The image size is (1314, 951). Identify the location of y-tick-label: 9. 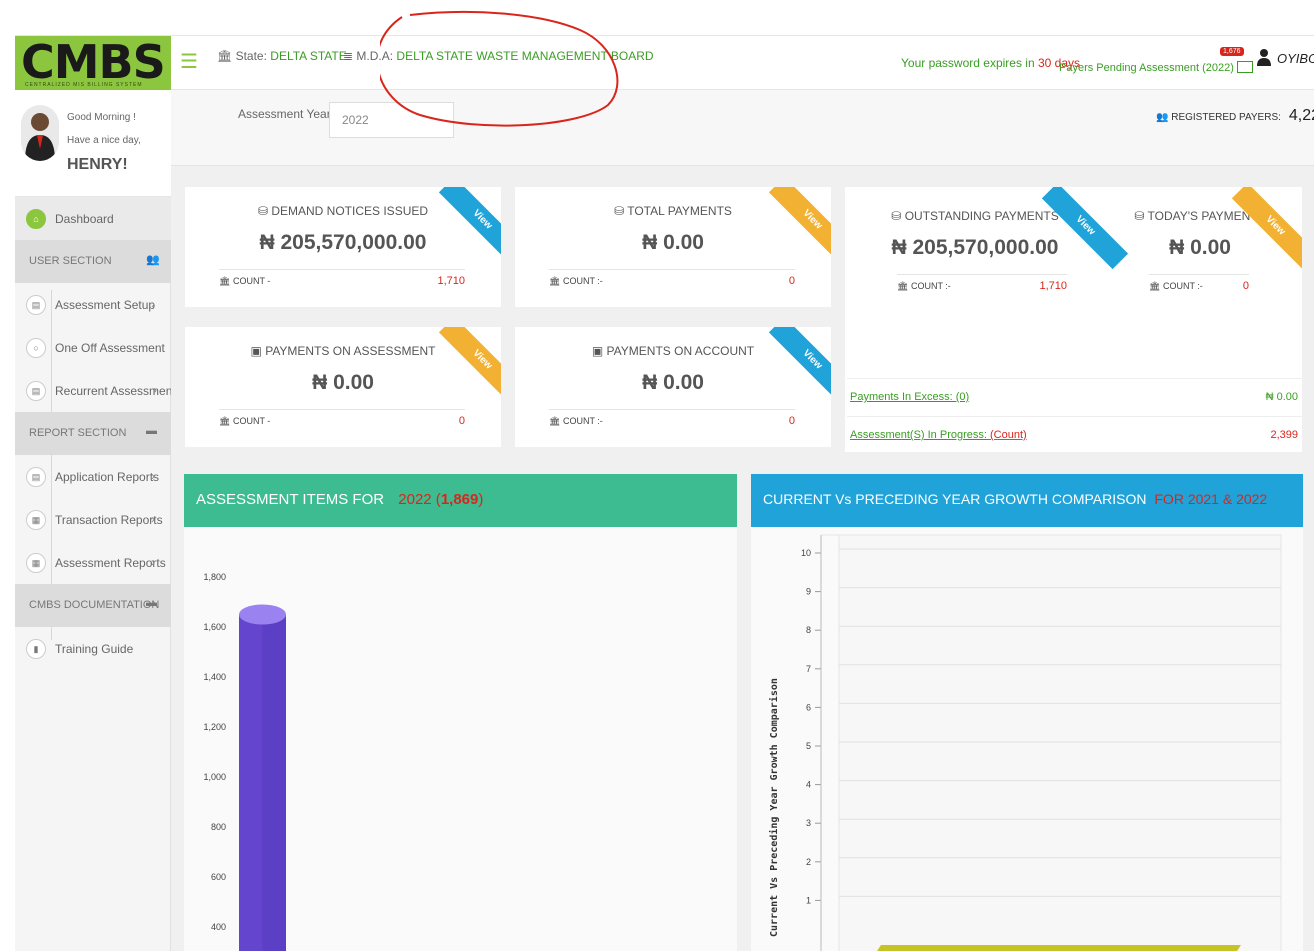
(808, 592).